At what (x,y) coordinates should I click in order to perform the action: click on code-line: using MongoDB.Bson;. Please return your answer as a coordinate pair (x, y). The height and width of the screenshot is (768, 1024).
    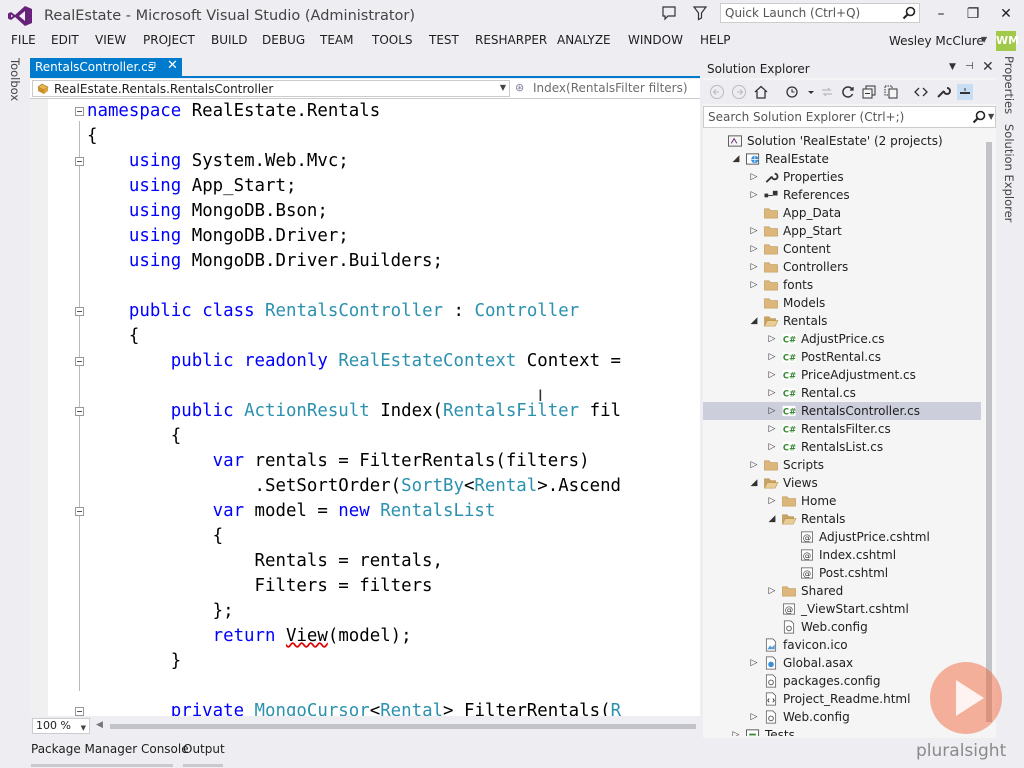
    Looking at the image, I should click on (207, 211).